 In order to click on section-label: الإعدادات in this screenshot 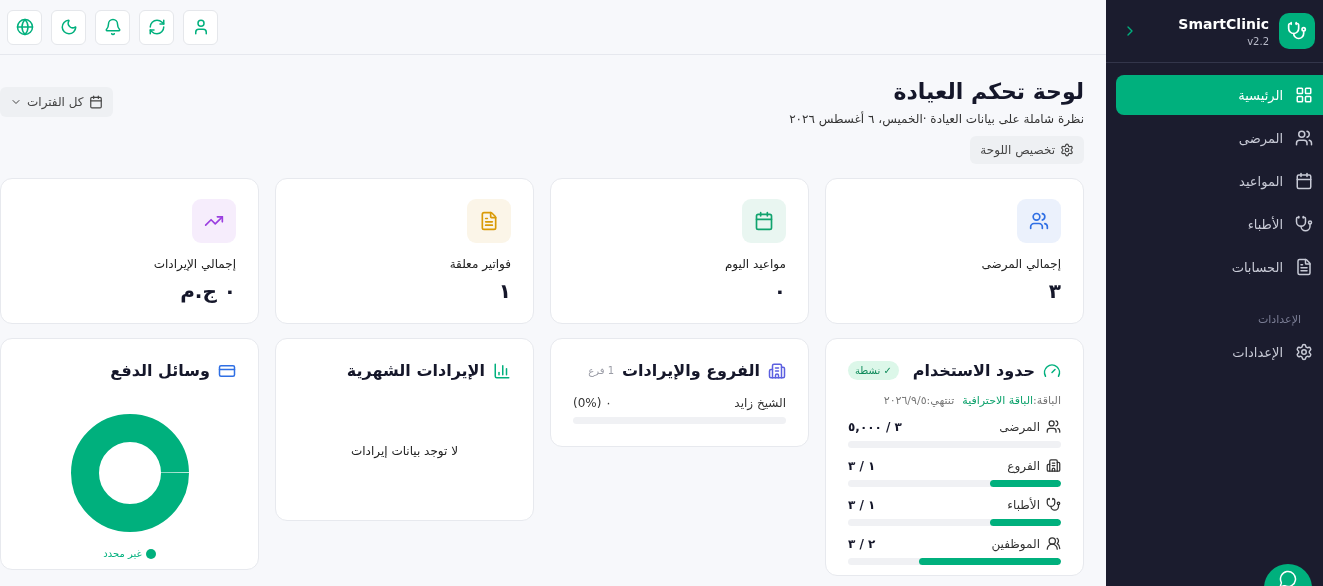, I will do `click(1279, 320)`.